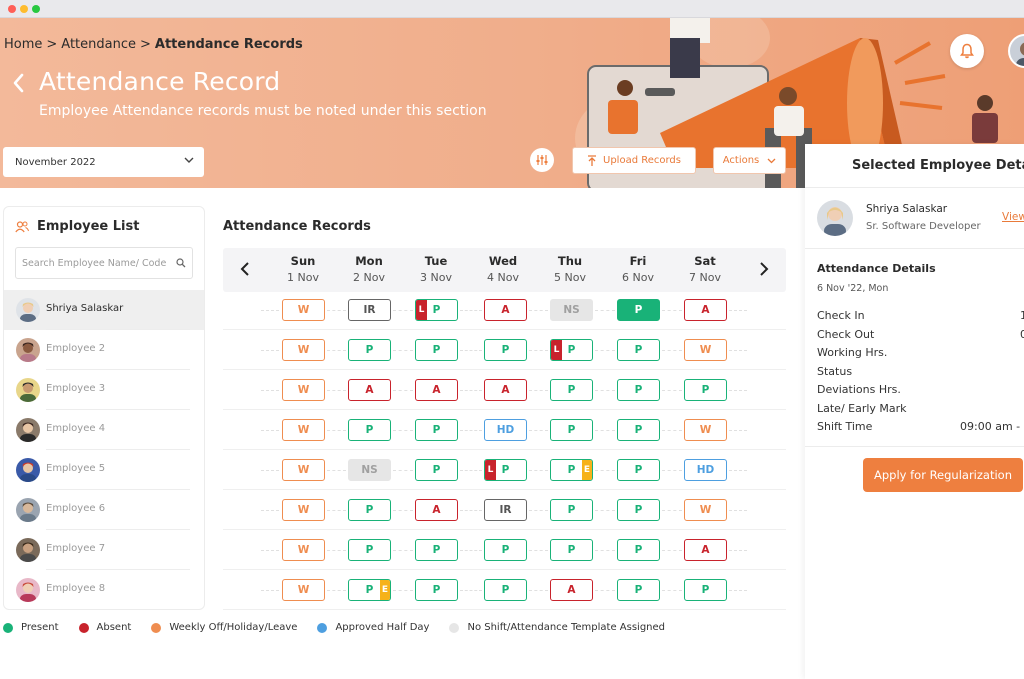 This screenshot has height=679, width=1024. Describe the element at coordinates (77, 226) in the screenshot. I see `employee-list-header: Employee List` at that location.